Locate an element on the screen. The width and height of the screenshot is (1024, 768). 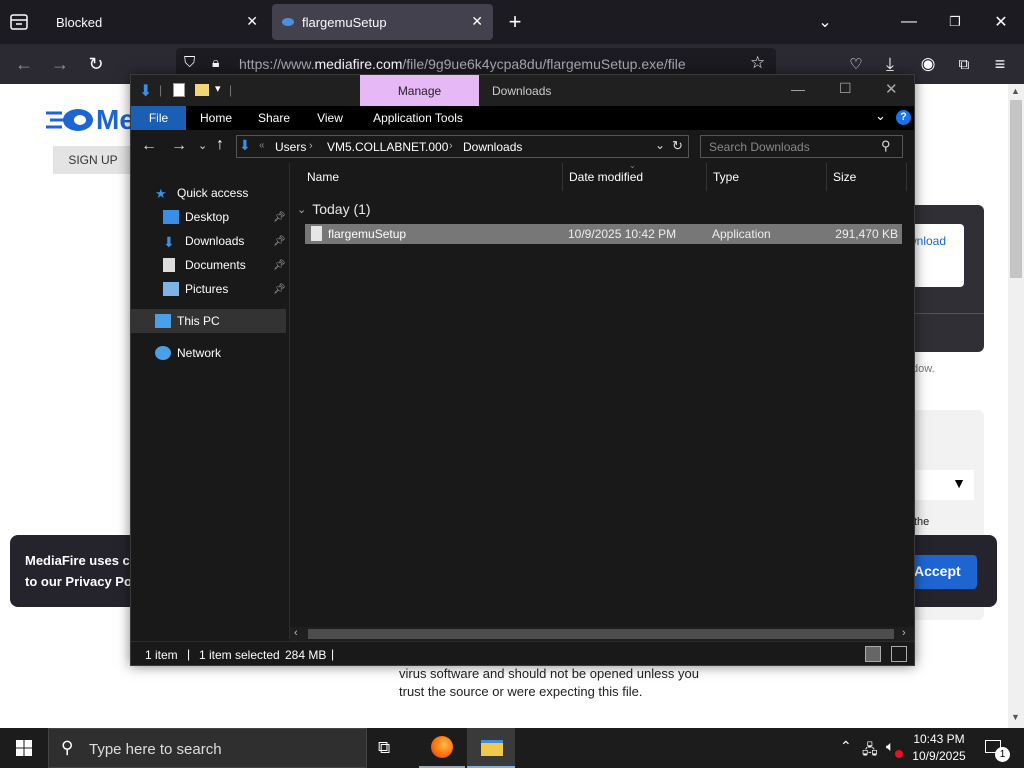
up-arrow-icon: ↑ is located at coordinates (220, 145).